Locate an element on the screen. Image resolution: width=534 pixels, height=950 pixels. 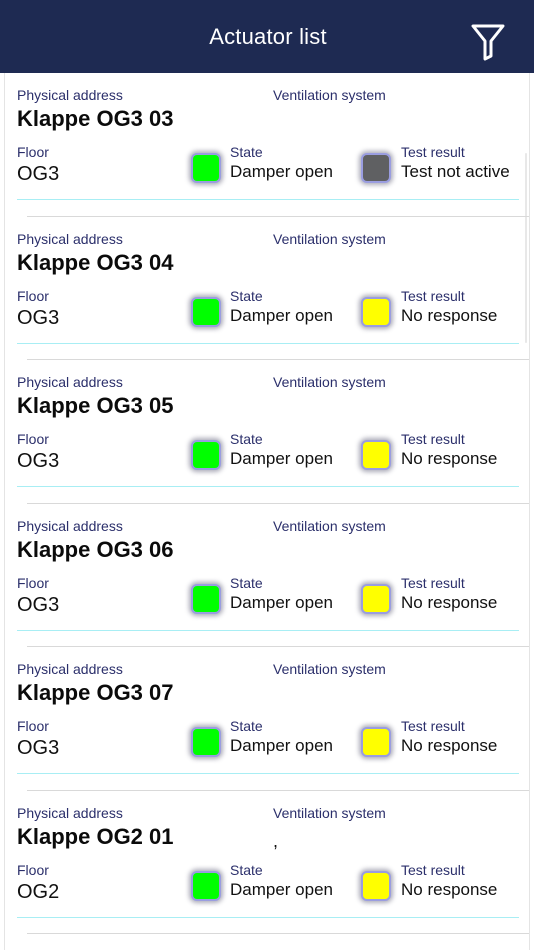
page-title: Actuator list is located at coordinates (268, 36).